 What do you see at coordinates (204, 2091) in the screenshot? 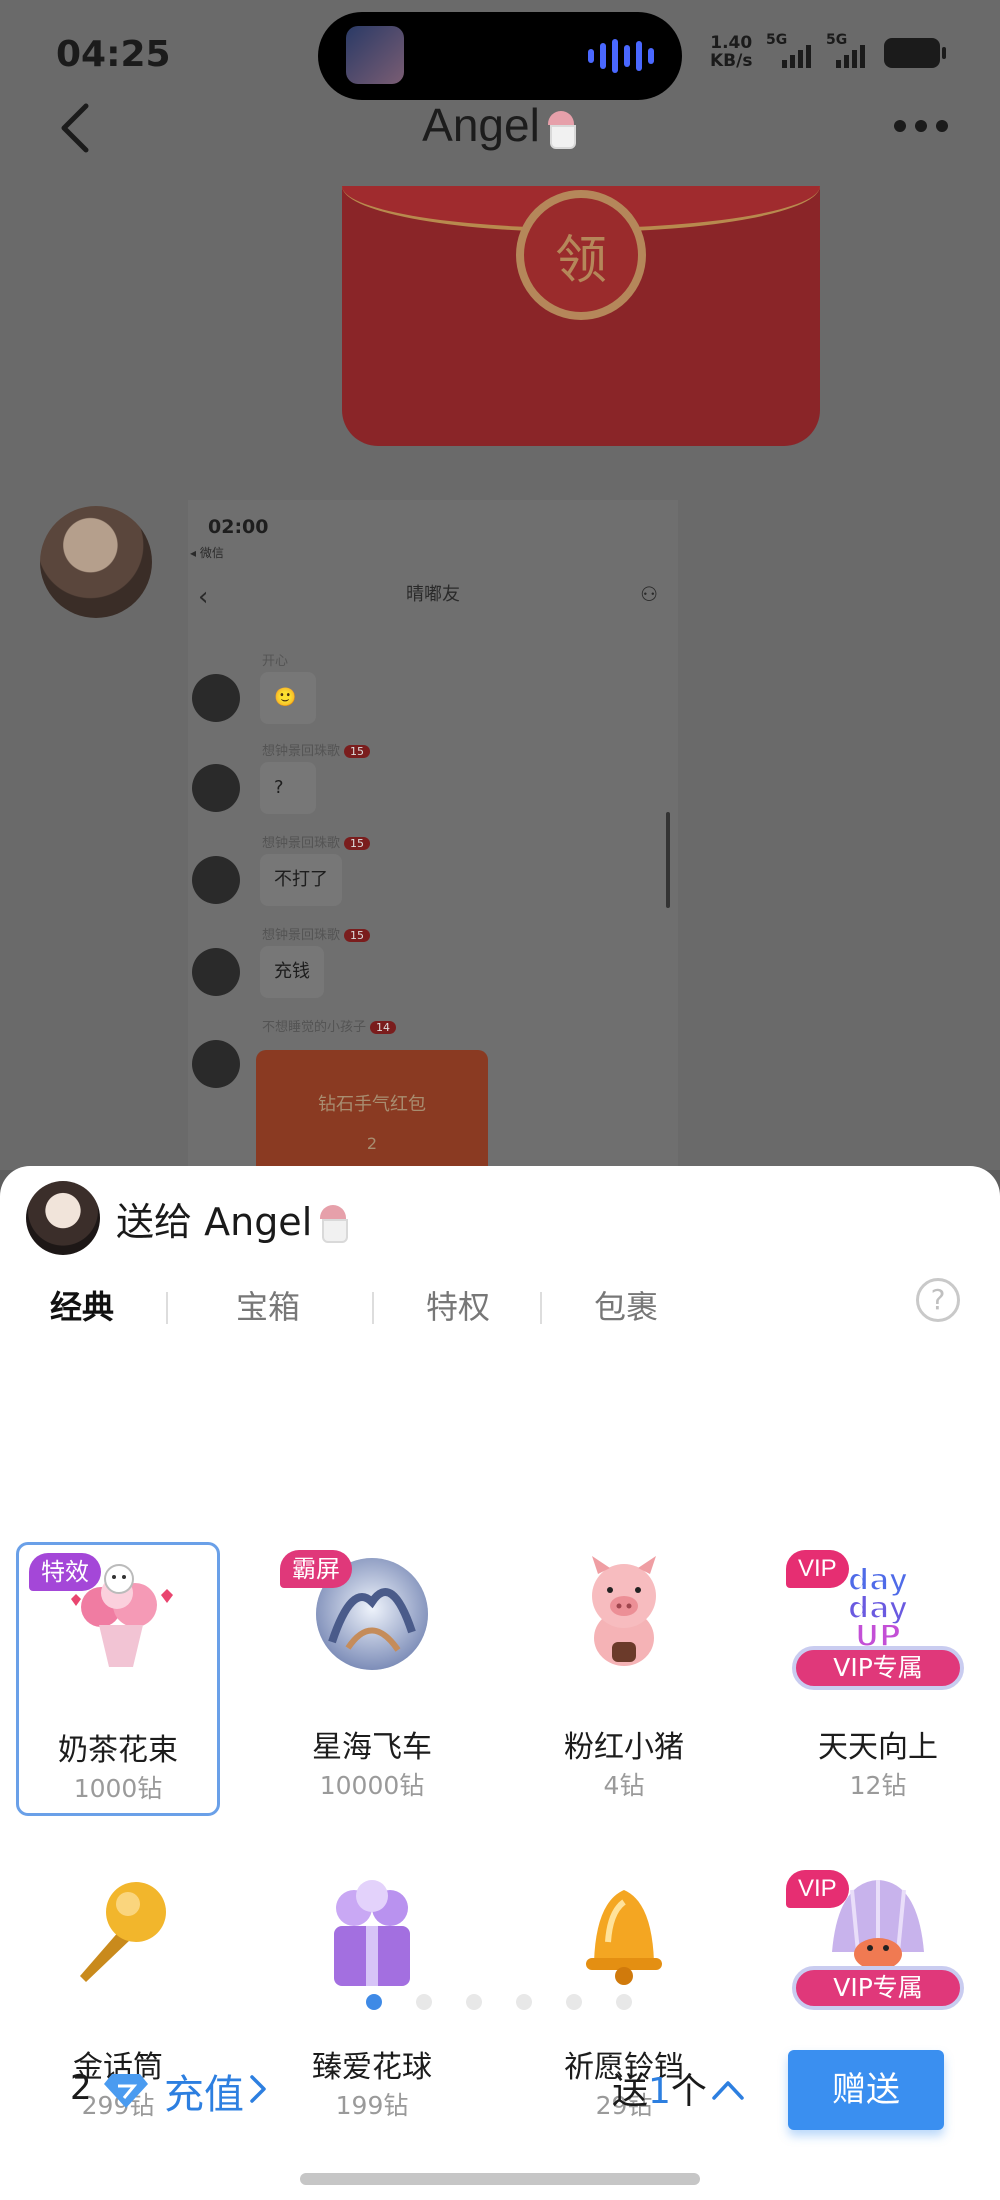
I see `recharge-button: 充值` at bounding box center [204, 2091].